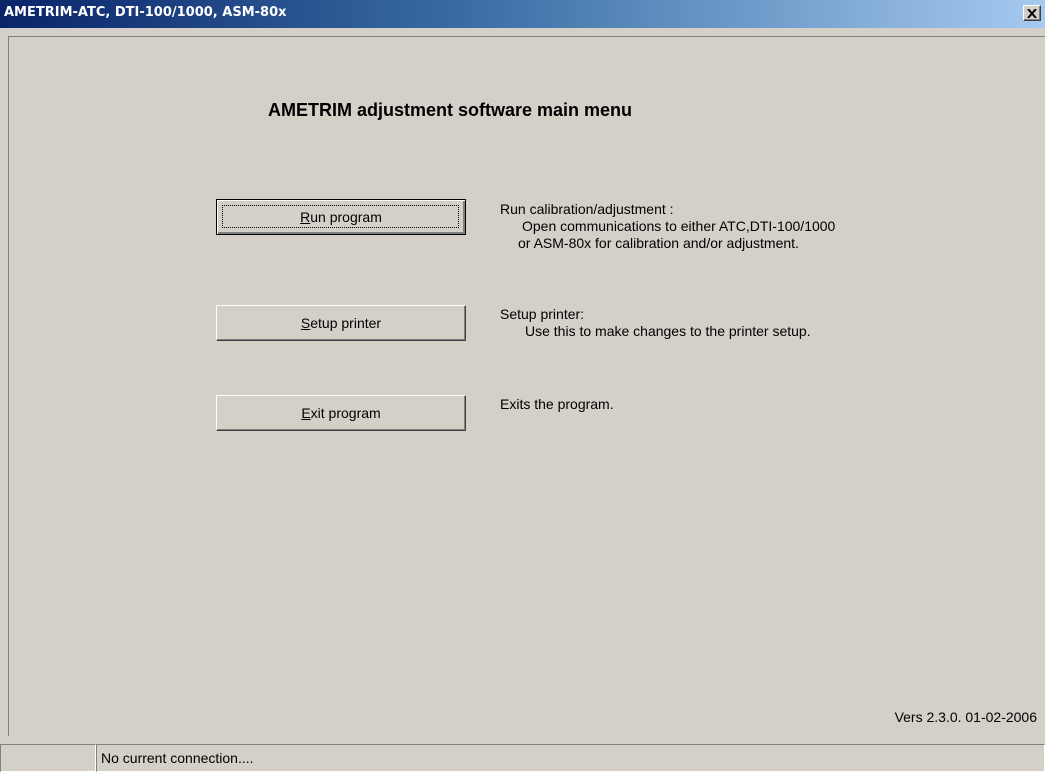  I want to click on exit-program-label: Exit program, so click(341, 413).